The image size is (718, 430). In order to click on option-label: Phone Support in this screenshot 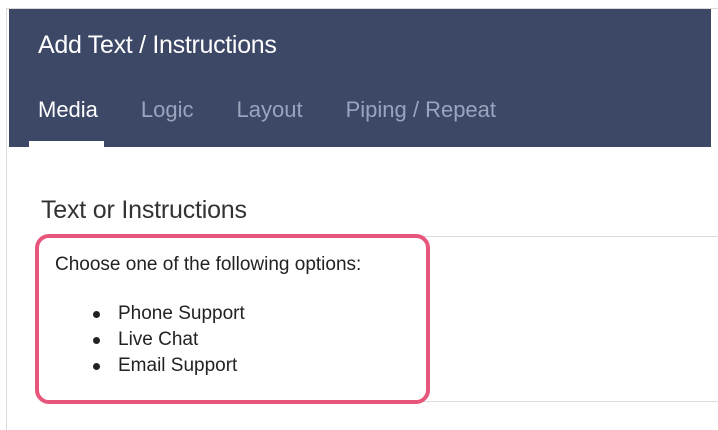, I will do `click(181, 313)`.